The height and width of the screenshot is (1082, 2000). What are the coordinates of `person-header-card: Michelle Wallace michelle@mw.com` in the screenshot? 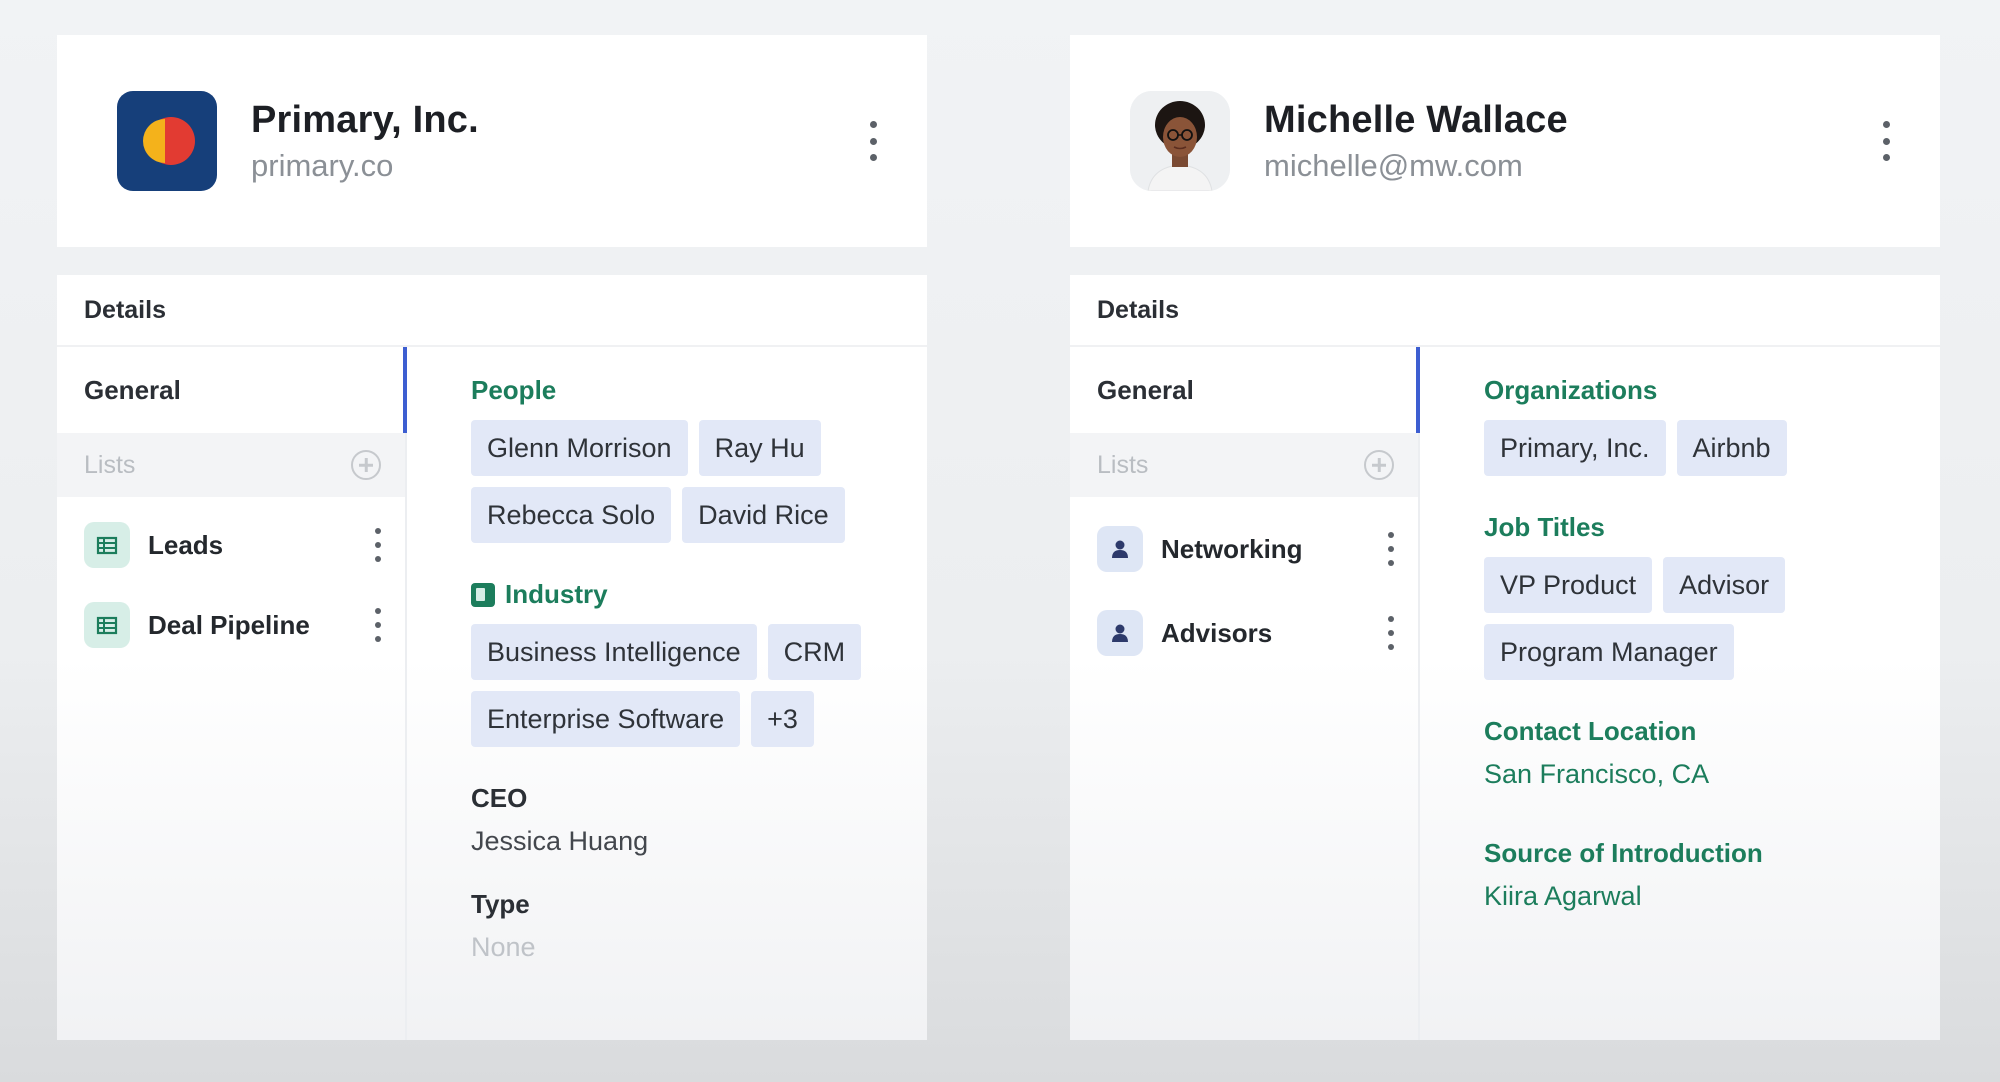 It's located at (1505, 141).